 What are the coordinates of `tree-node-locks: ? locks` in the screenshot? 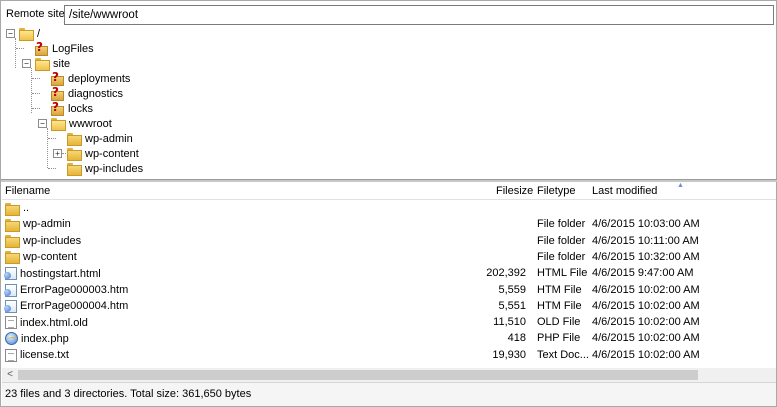 It's located at (72, 108).